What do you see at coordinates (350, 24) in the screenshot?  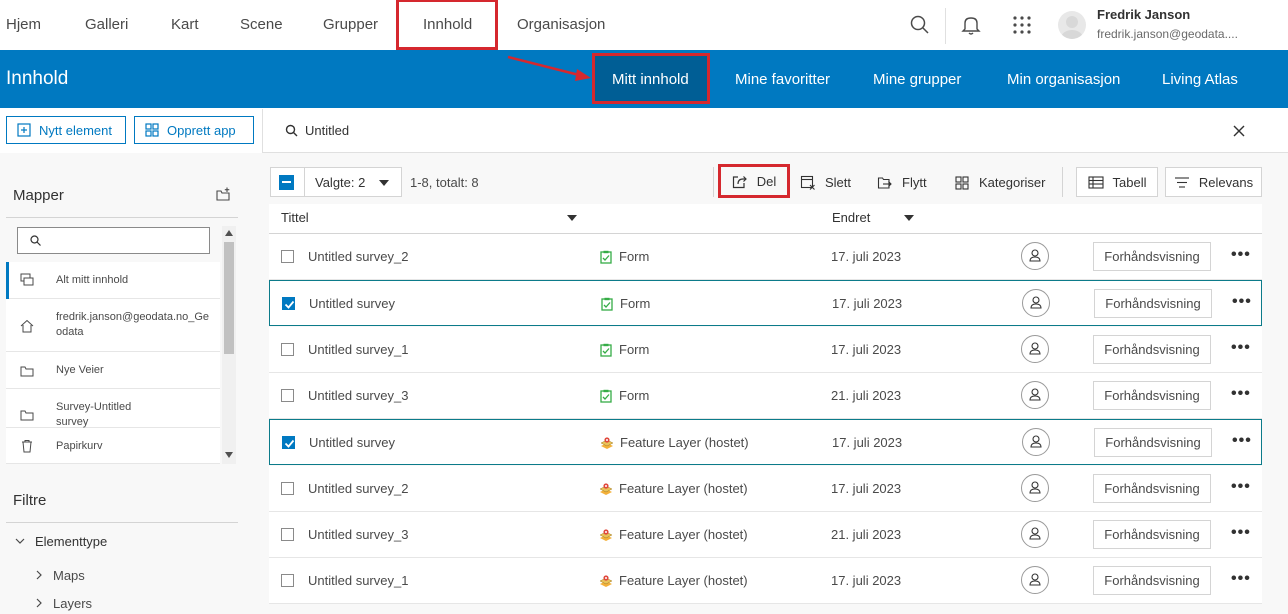 I see `nav-grupper: Grupper` at bounding box center [350, 24].